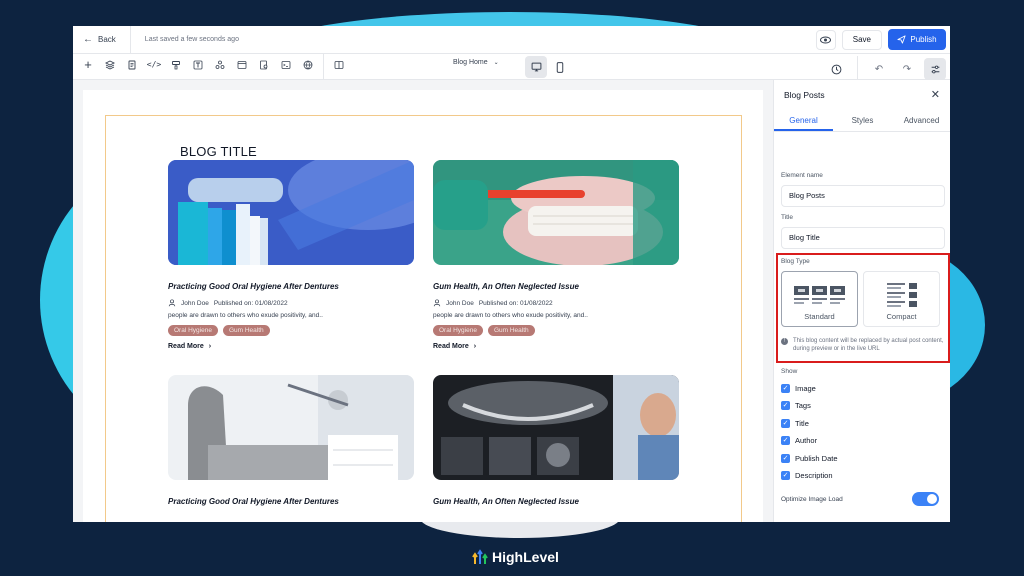 The image size is (1024, 576). Describe the element at coordinates (195, 303) in the screenshot. I see `post-author: John Doe` at that location.